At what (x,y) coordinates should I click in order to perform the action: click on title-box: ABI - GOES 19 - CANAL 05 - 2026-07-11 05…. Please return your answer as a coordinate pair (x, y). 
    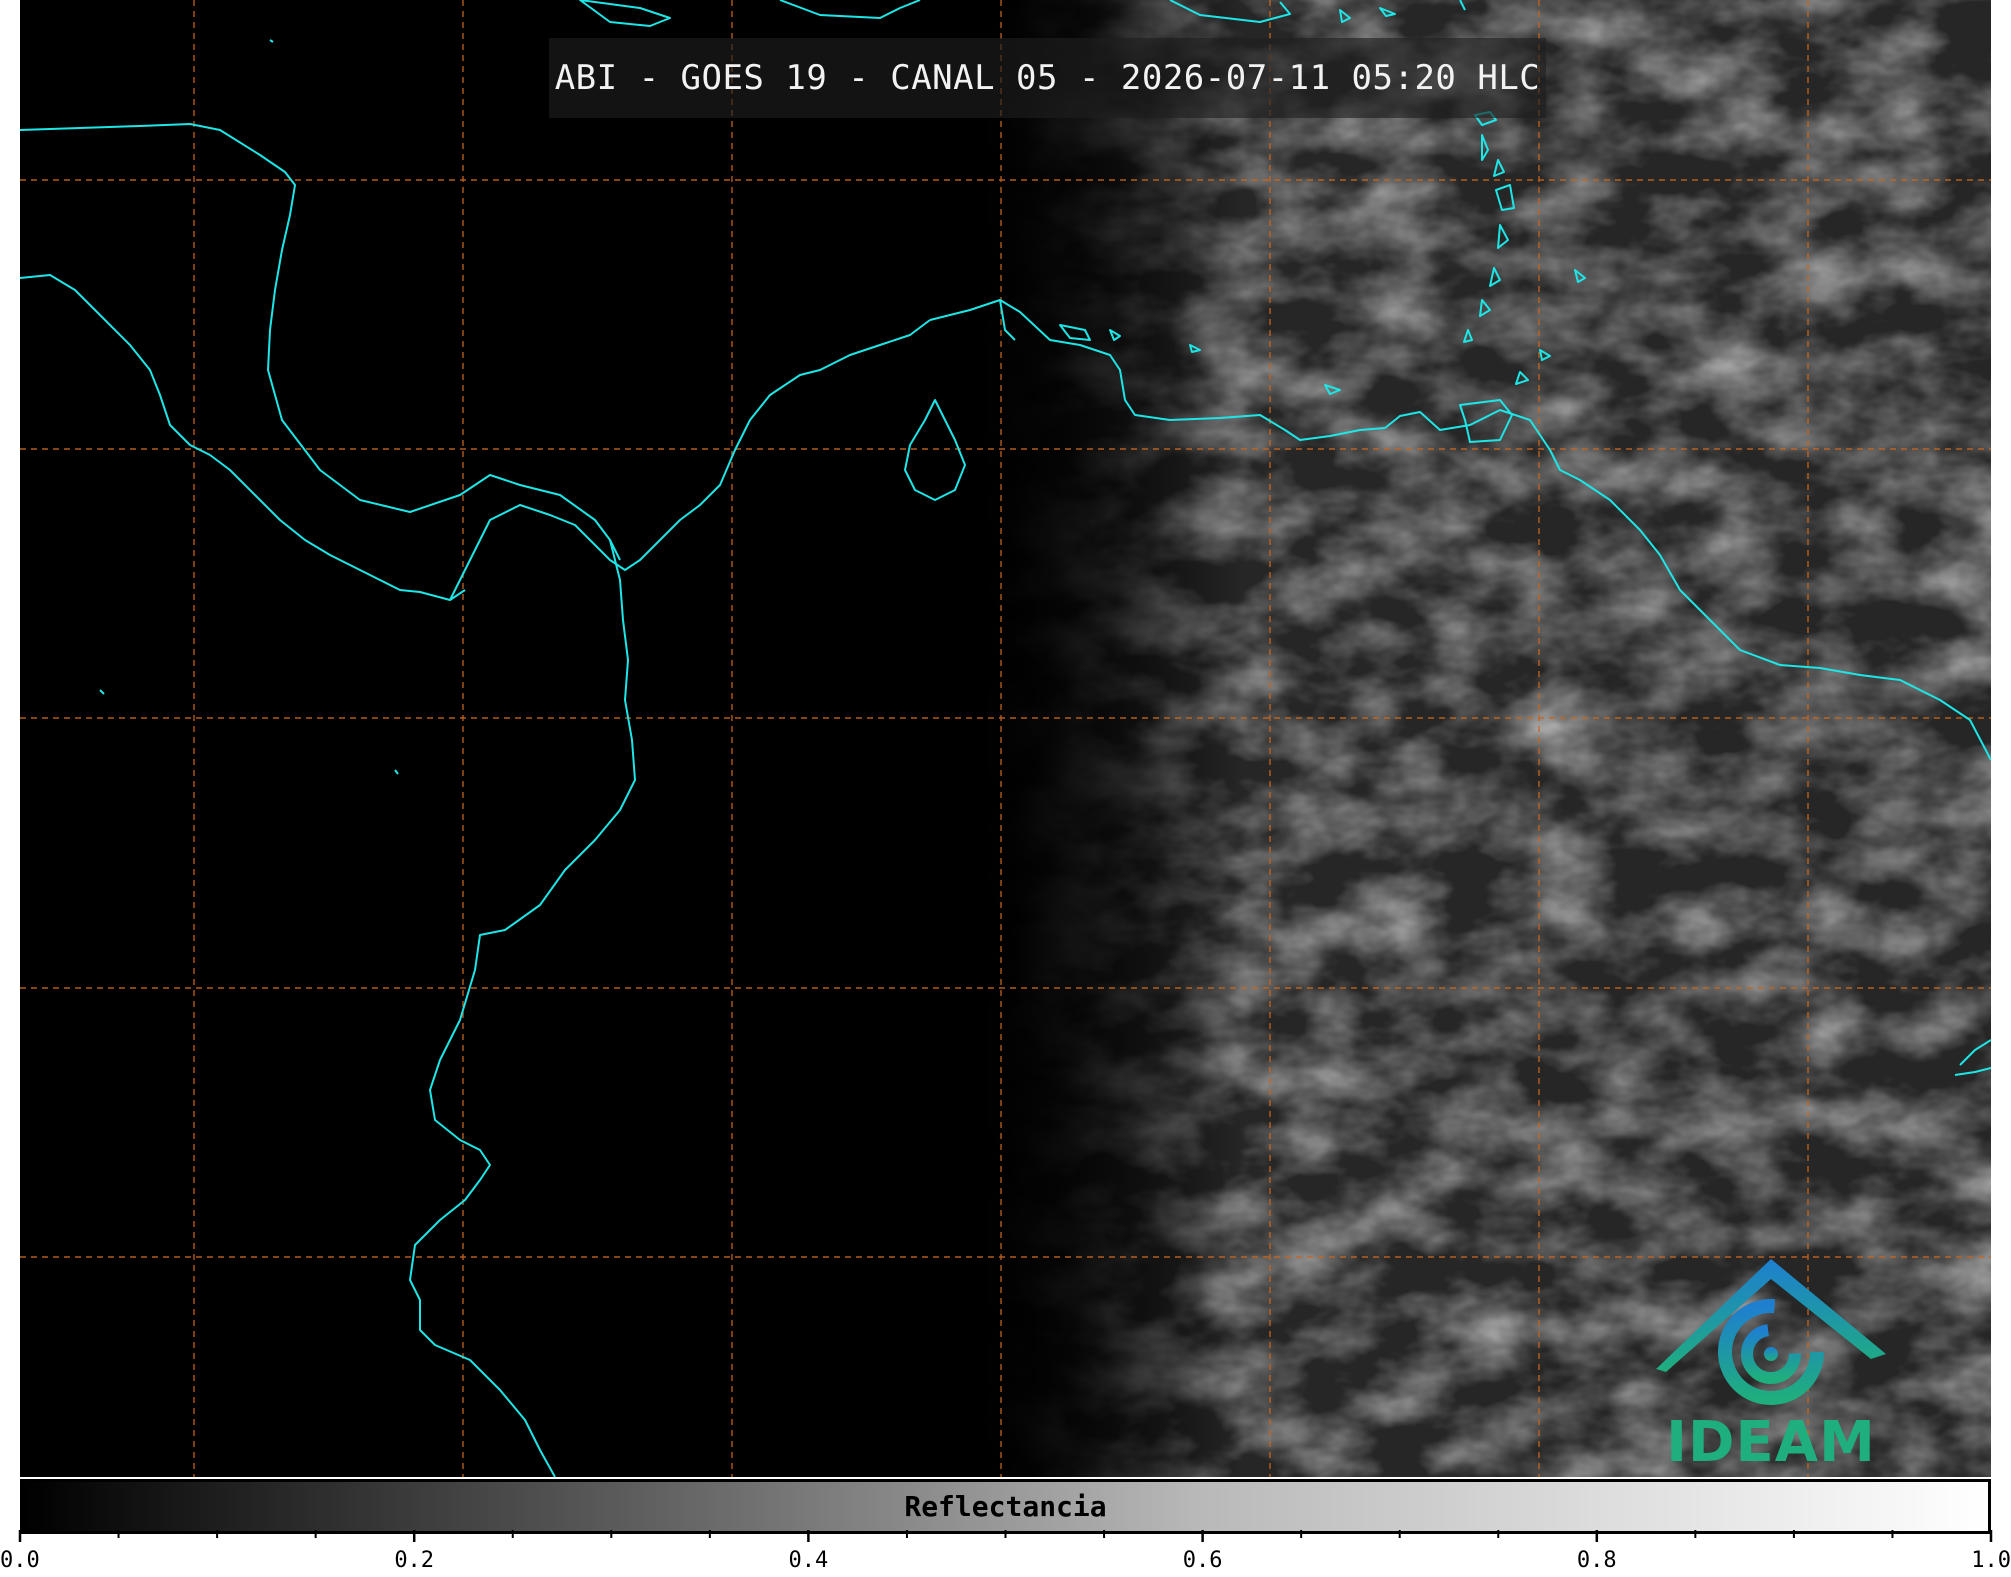
    Looking at the image, I should click on (1047, 78).